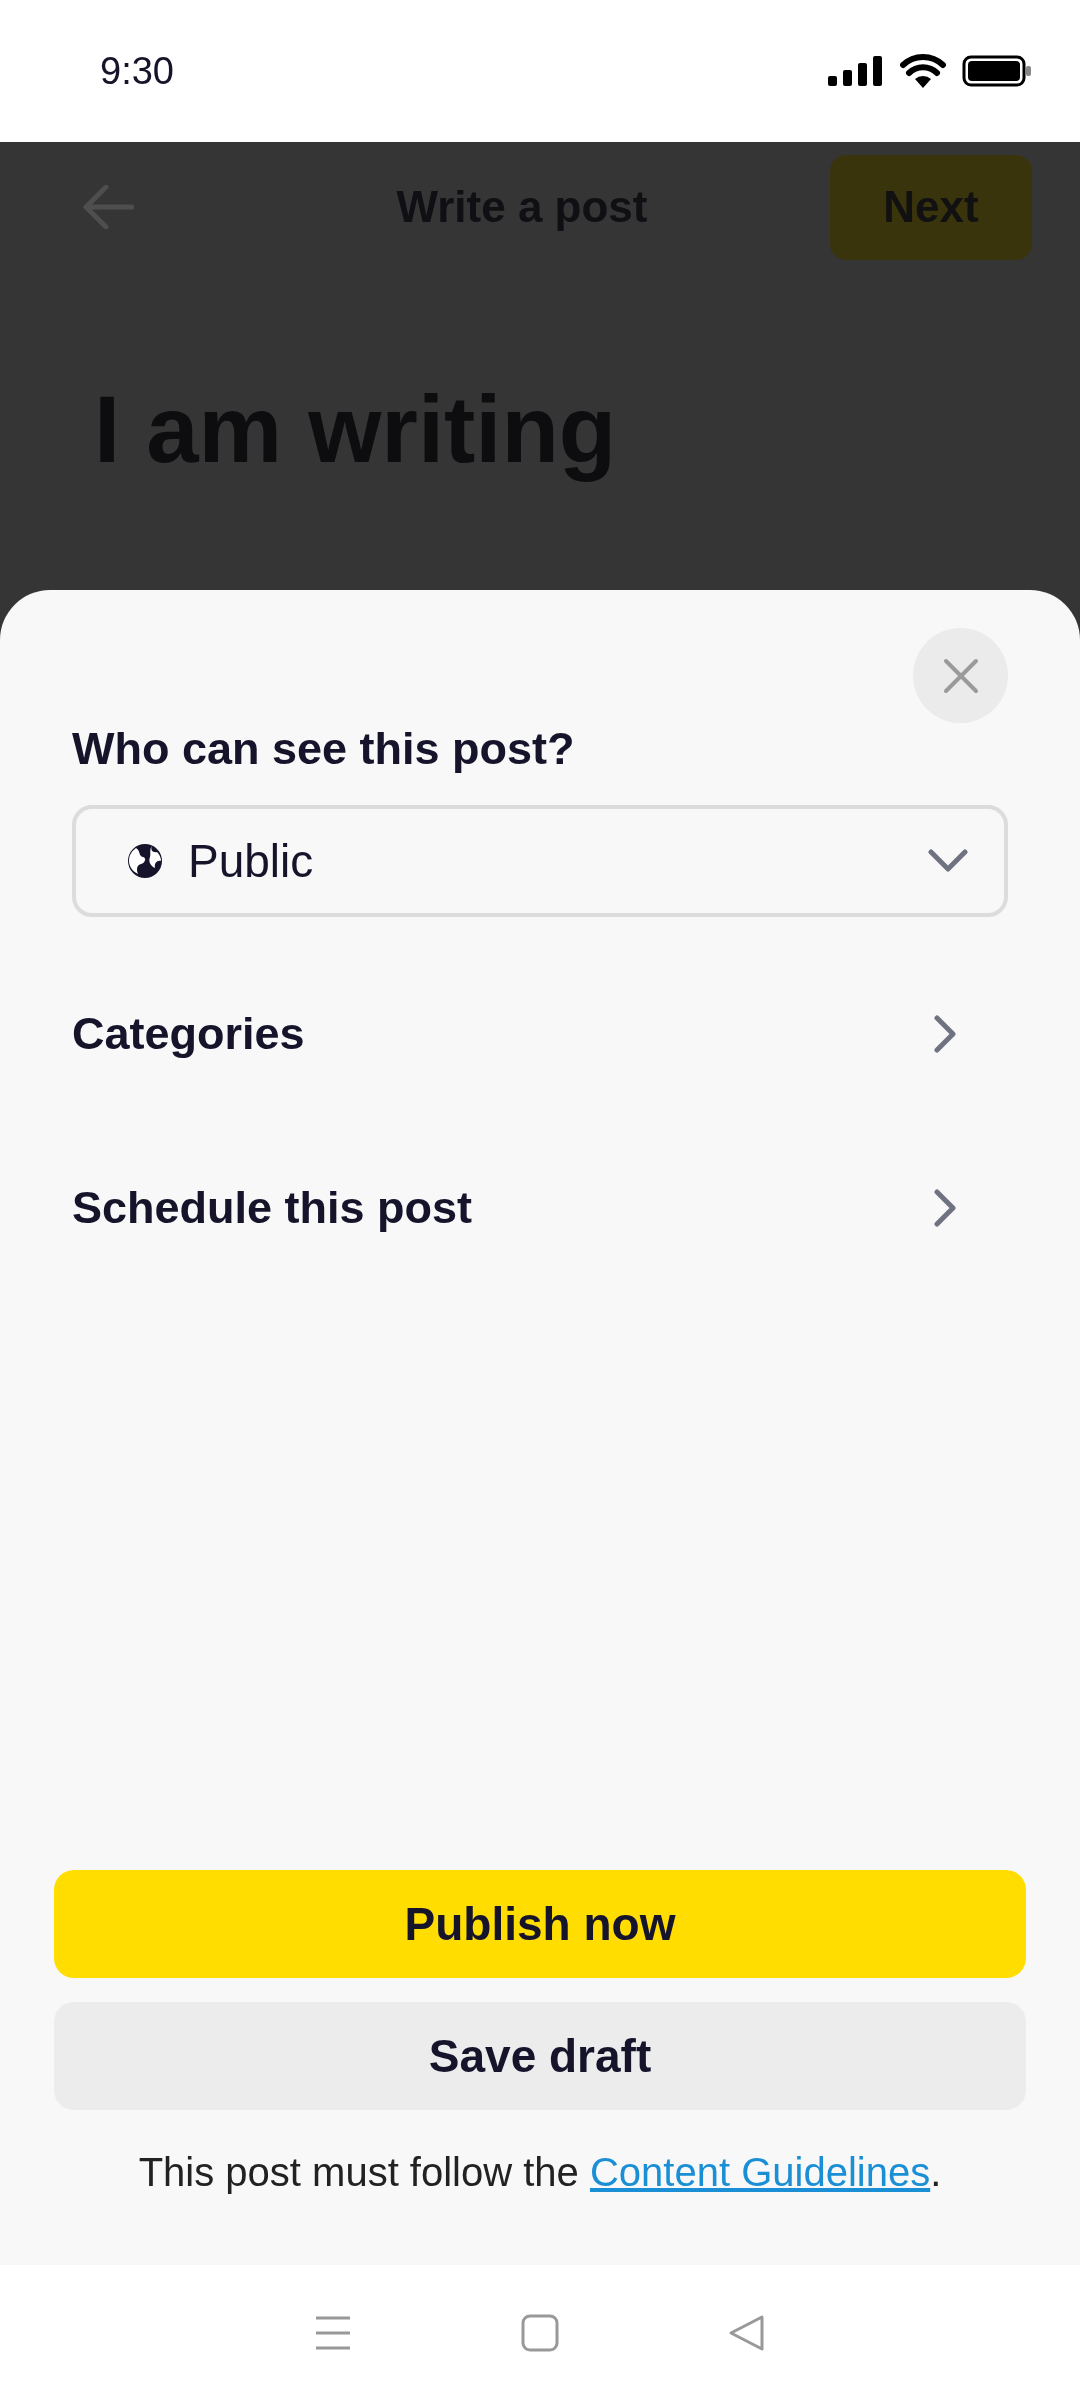 The width and height of the screenshot is (1080, 2400). What do you see at coordinates (960, 675) in the screenshot?
I see `close-icon` at bounding box center [960, 675].